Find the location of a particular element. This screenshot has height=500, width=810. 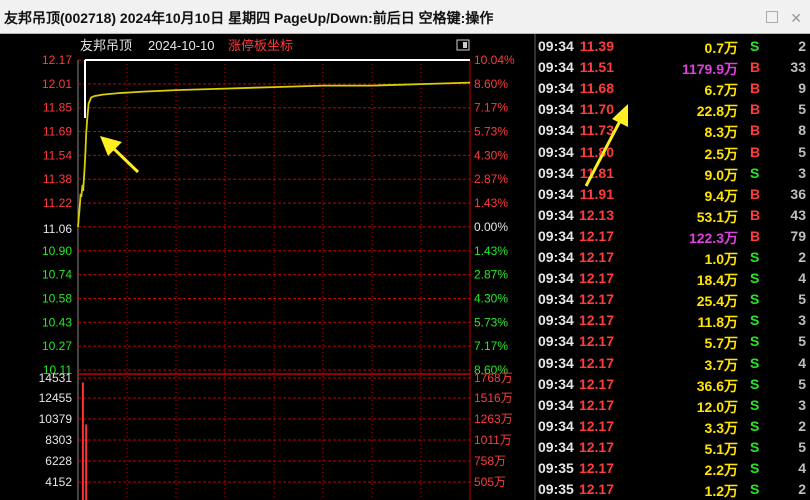

tick-row: 09:34 11.81 9.0万 S 3 is located at coordinates (673, 172).